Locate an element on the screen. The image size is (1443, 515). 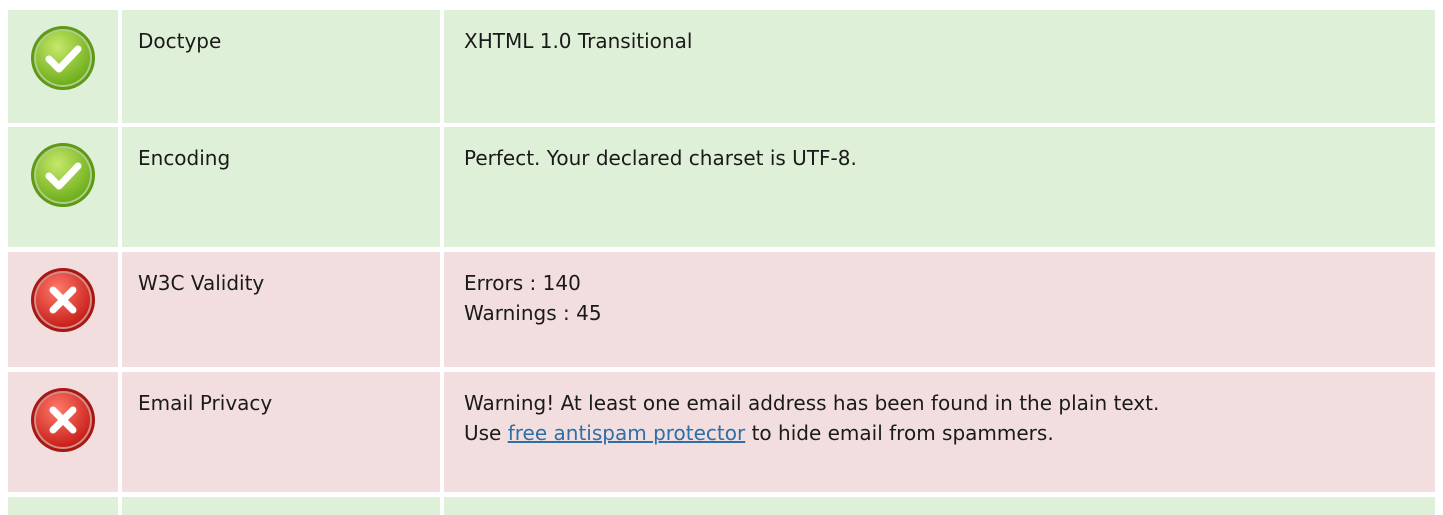
antispam-protector-link: free antispam protector is located at coordinates (627, 433).